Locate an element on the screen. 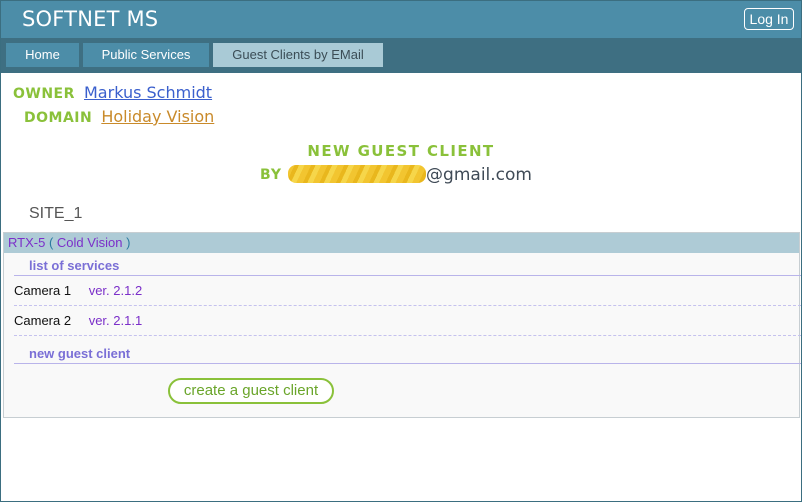  alias-close-paren: ) is located at coordinates (128, 242).